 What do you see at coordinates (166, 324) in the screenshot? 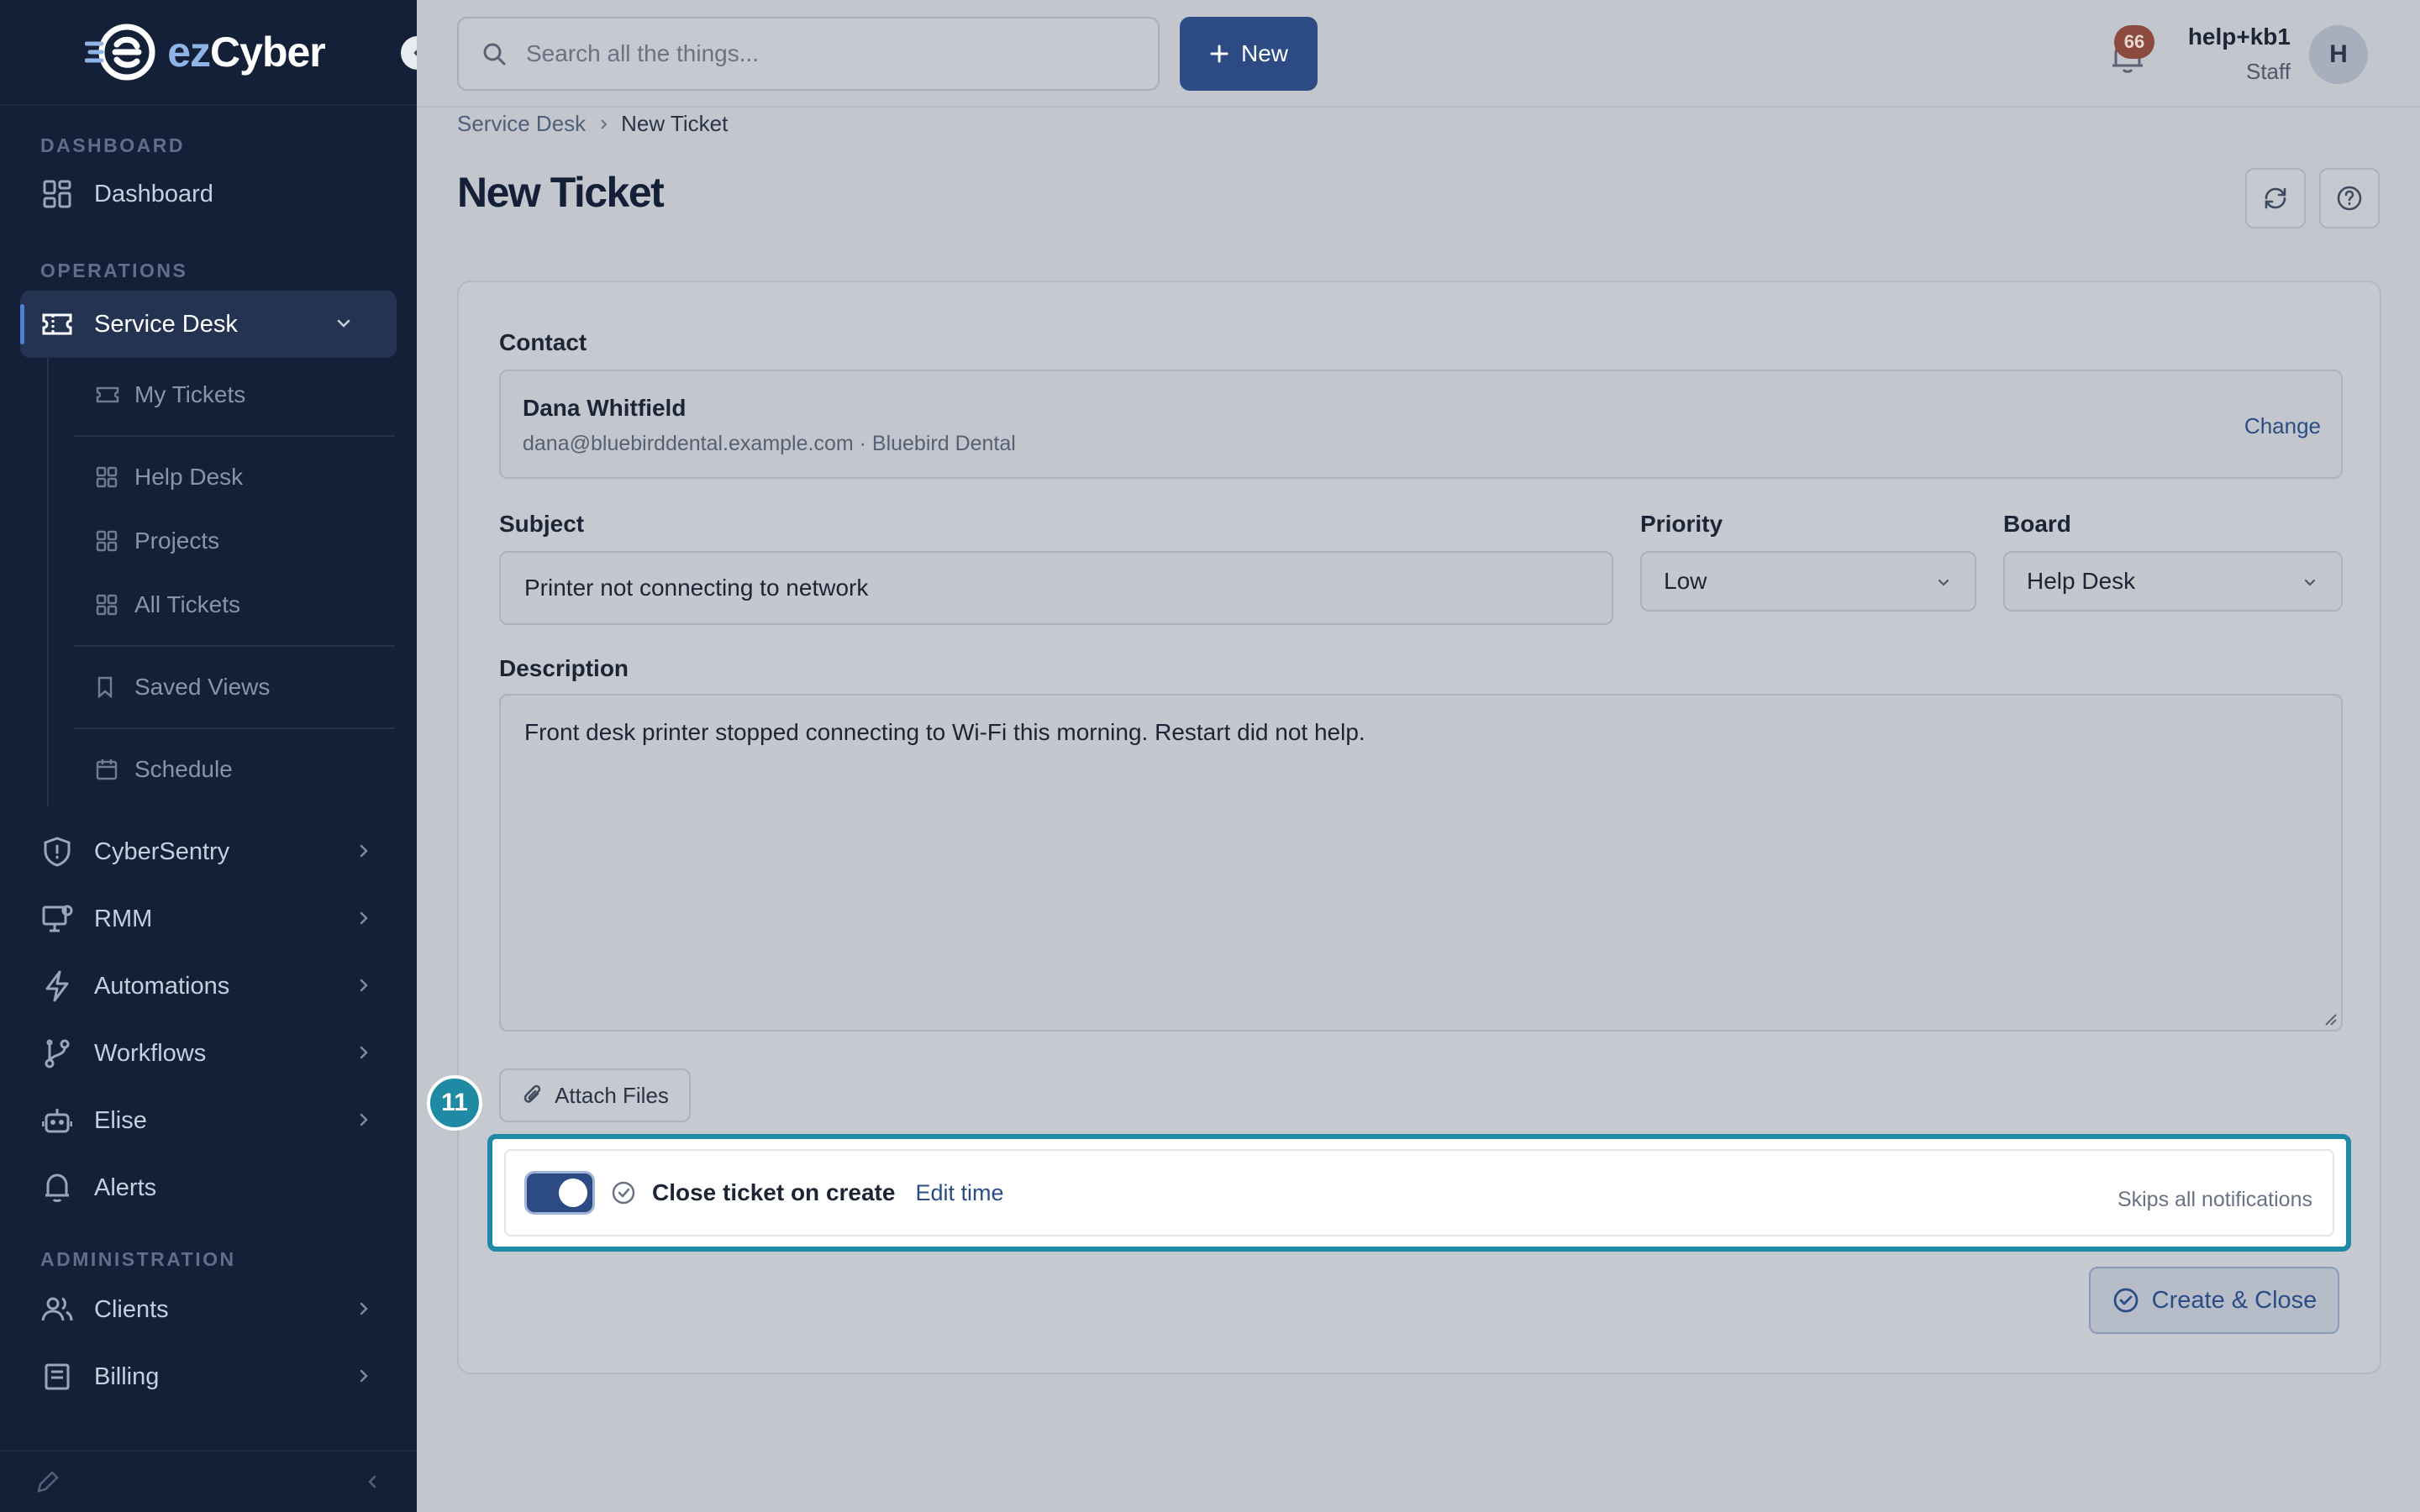
I see `sidebar-item-label: Service Desk` at bounding box center [166, 324].